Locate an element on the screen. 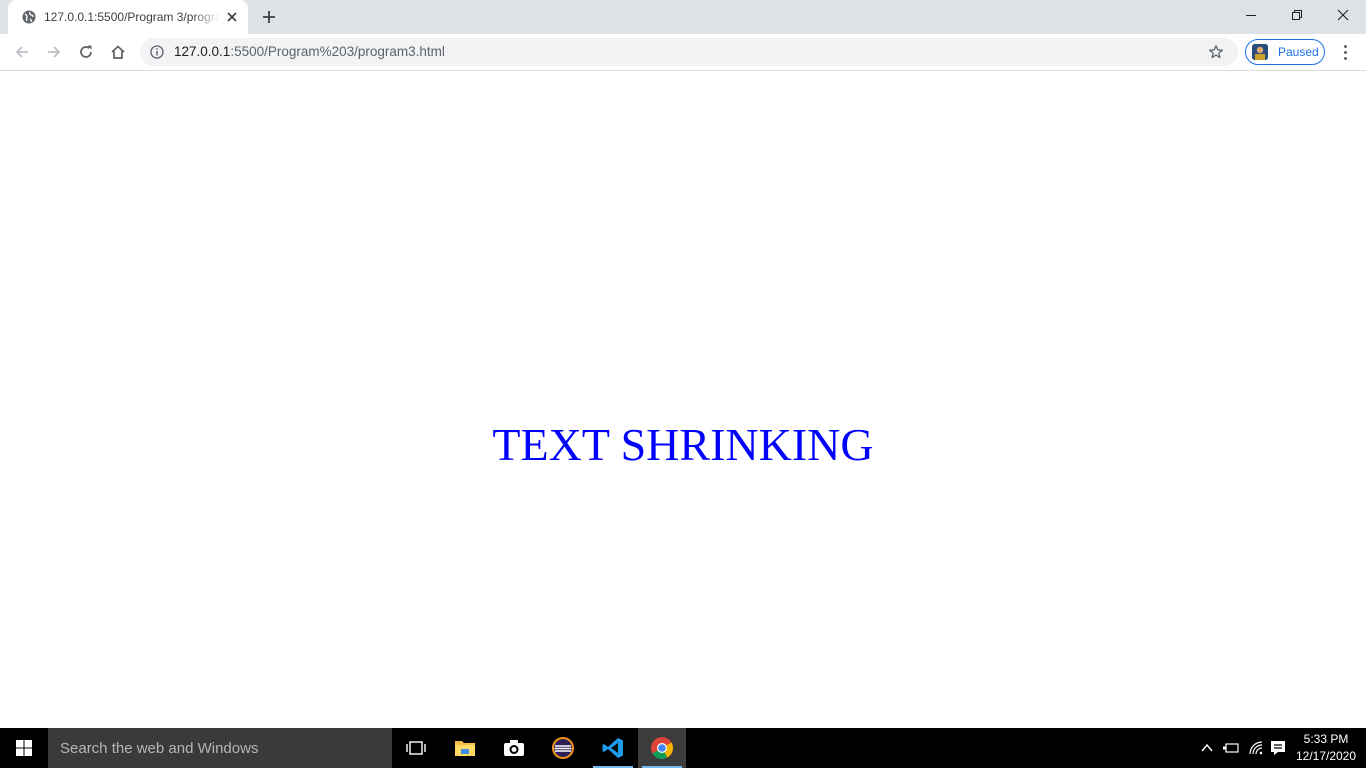 Image resolution: width=1366 pixels, height=768 pixels. tab-close-icon is located at coordinates (232, 17).